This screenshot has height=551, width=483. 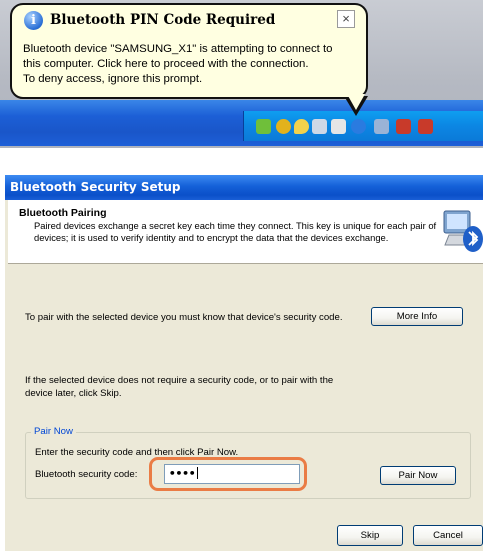 I want to click on input-highlight, so click(x=228, y=474).